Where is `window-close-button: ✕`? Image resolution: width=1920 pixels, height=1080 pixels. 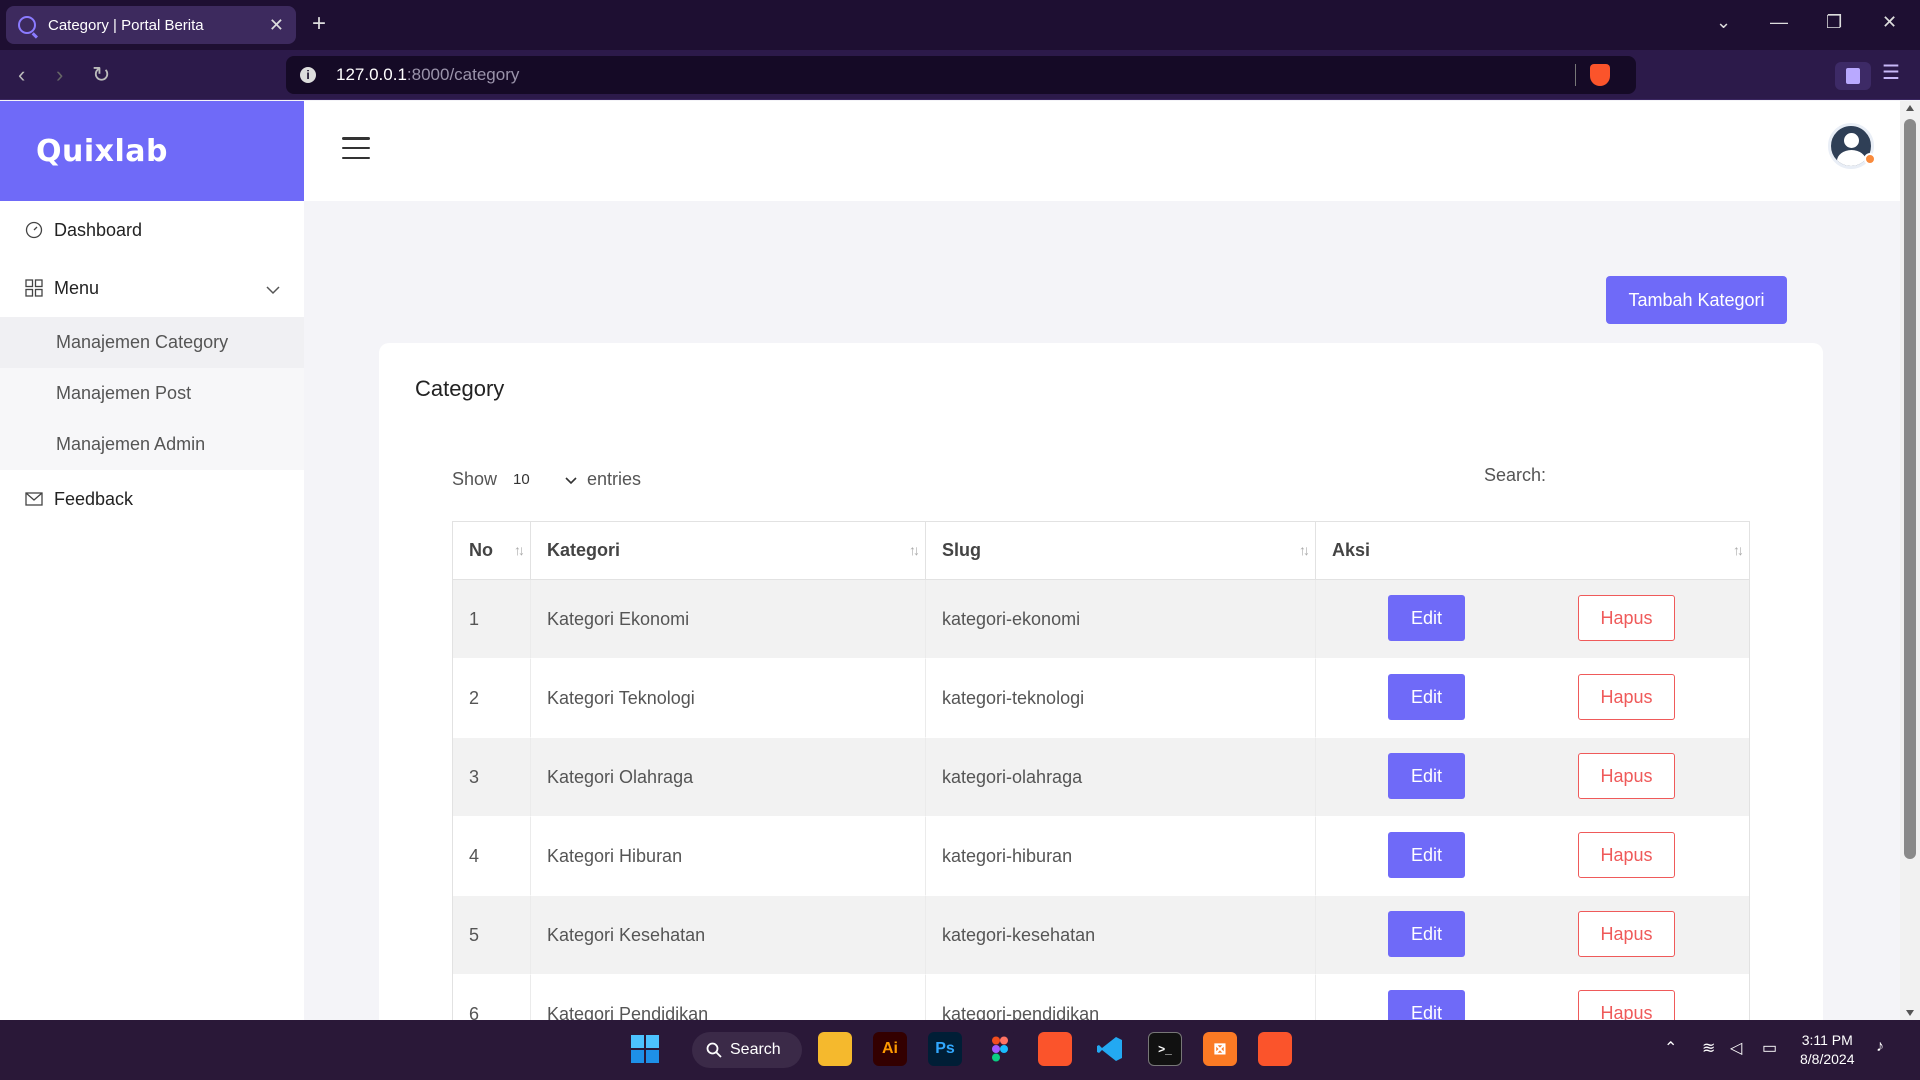 window-close-button: ✕ is located at coordinates (1889, 22).